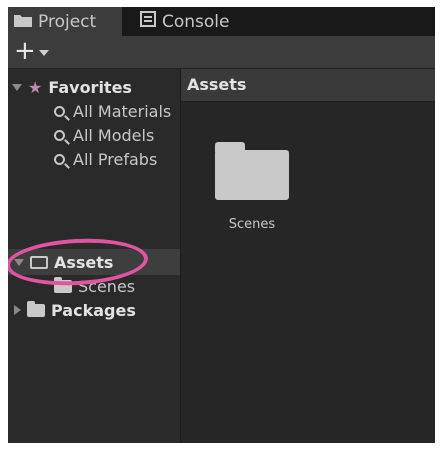  I want to click on asset-item-scenes: Scenes, so click(252, 172).